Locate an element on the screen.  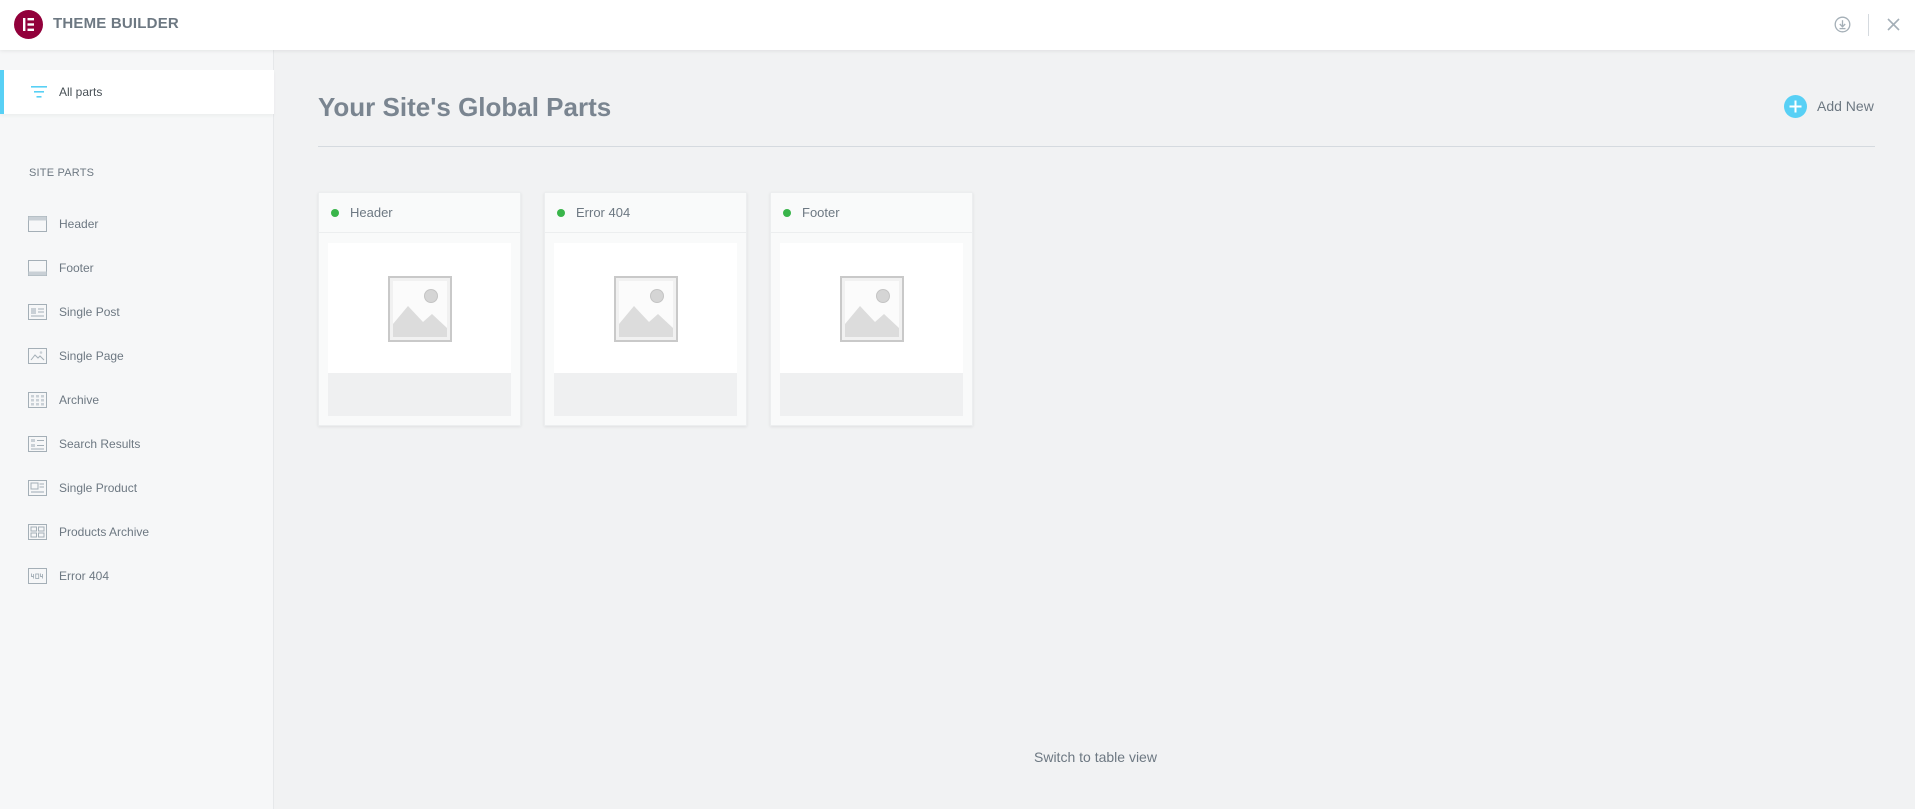
sidebar-item-label: Single Post is located at coordinates (89, 312).